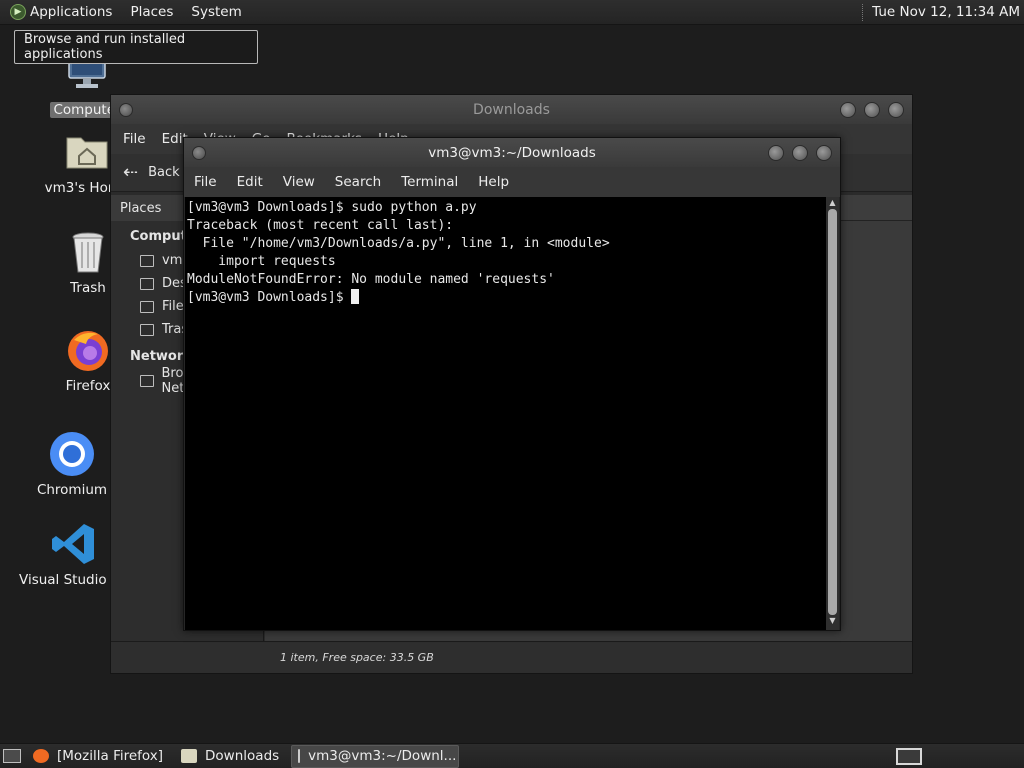  I want to click on terminal-line: Traceback (most recent call last):, so click(320, 225).